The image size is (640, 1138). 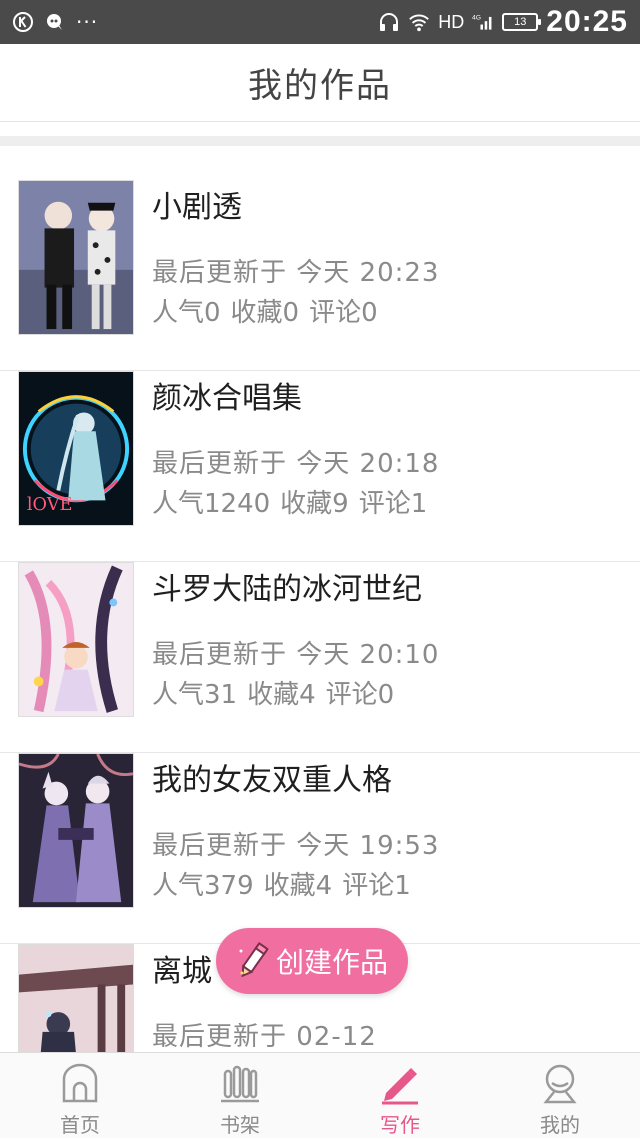 I want to click on work-title: 小剧透, so click(x=197, y=207).